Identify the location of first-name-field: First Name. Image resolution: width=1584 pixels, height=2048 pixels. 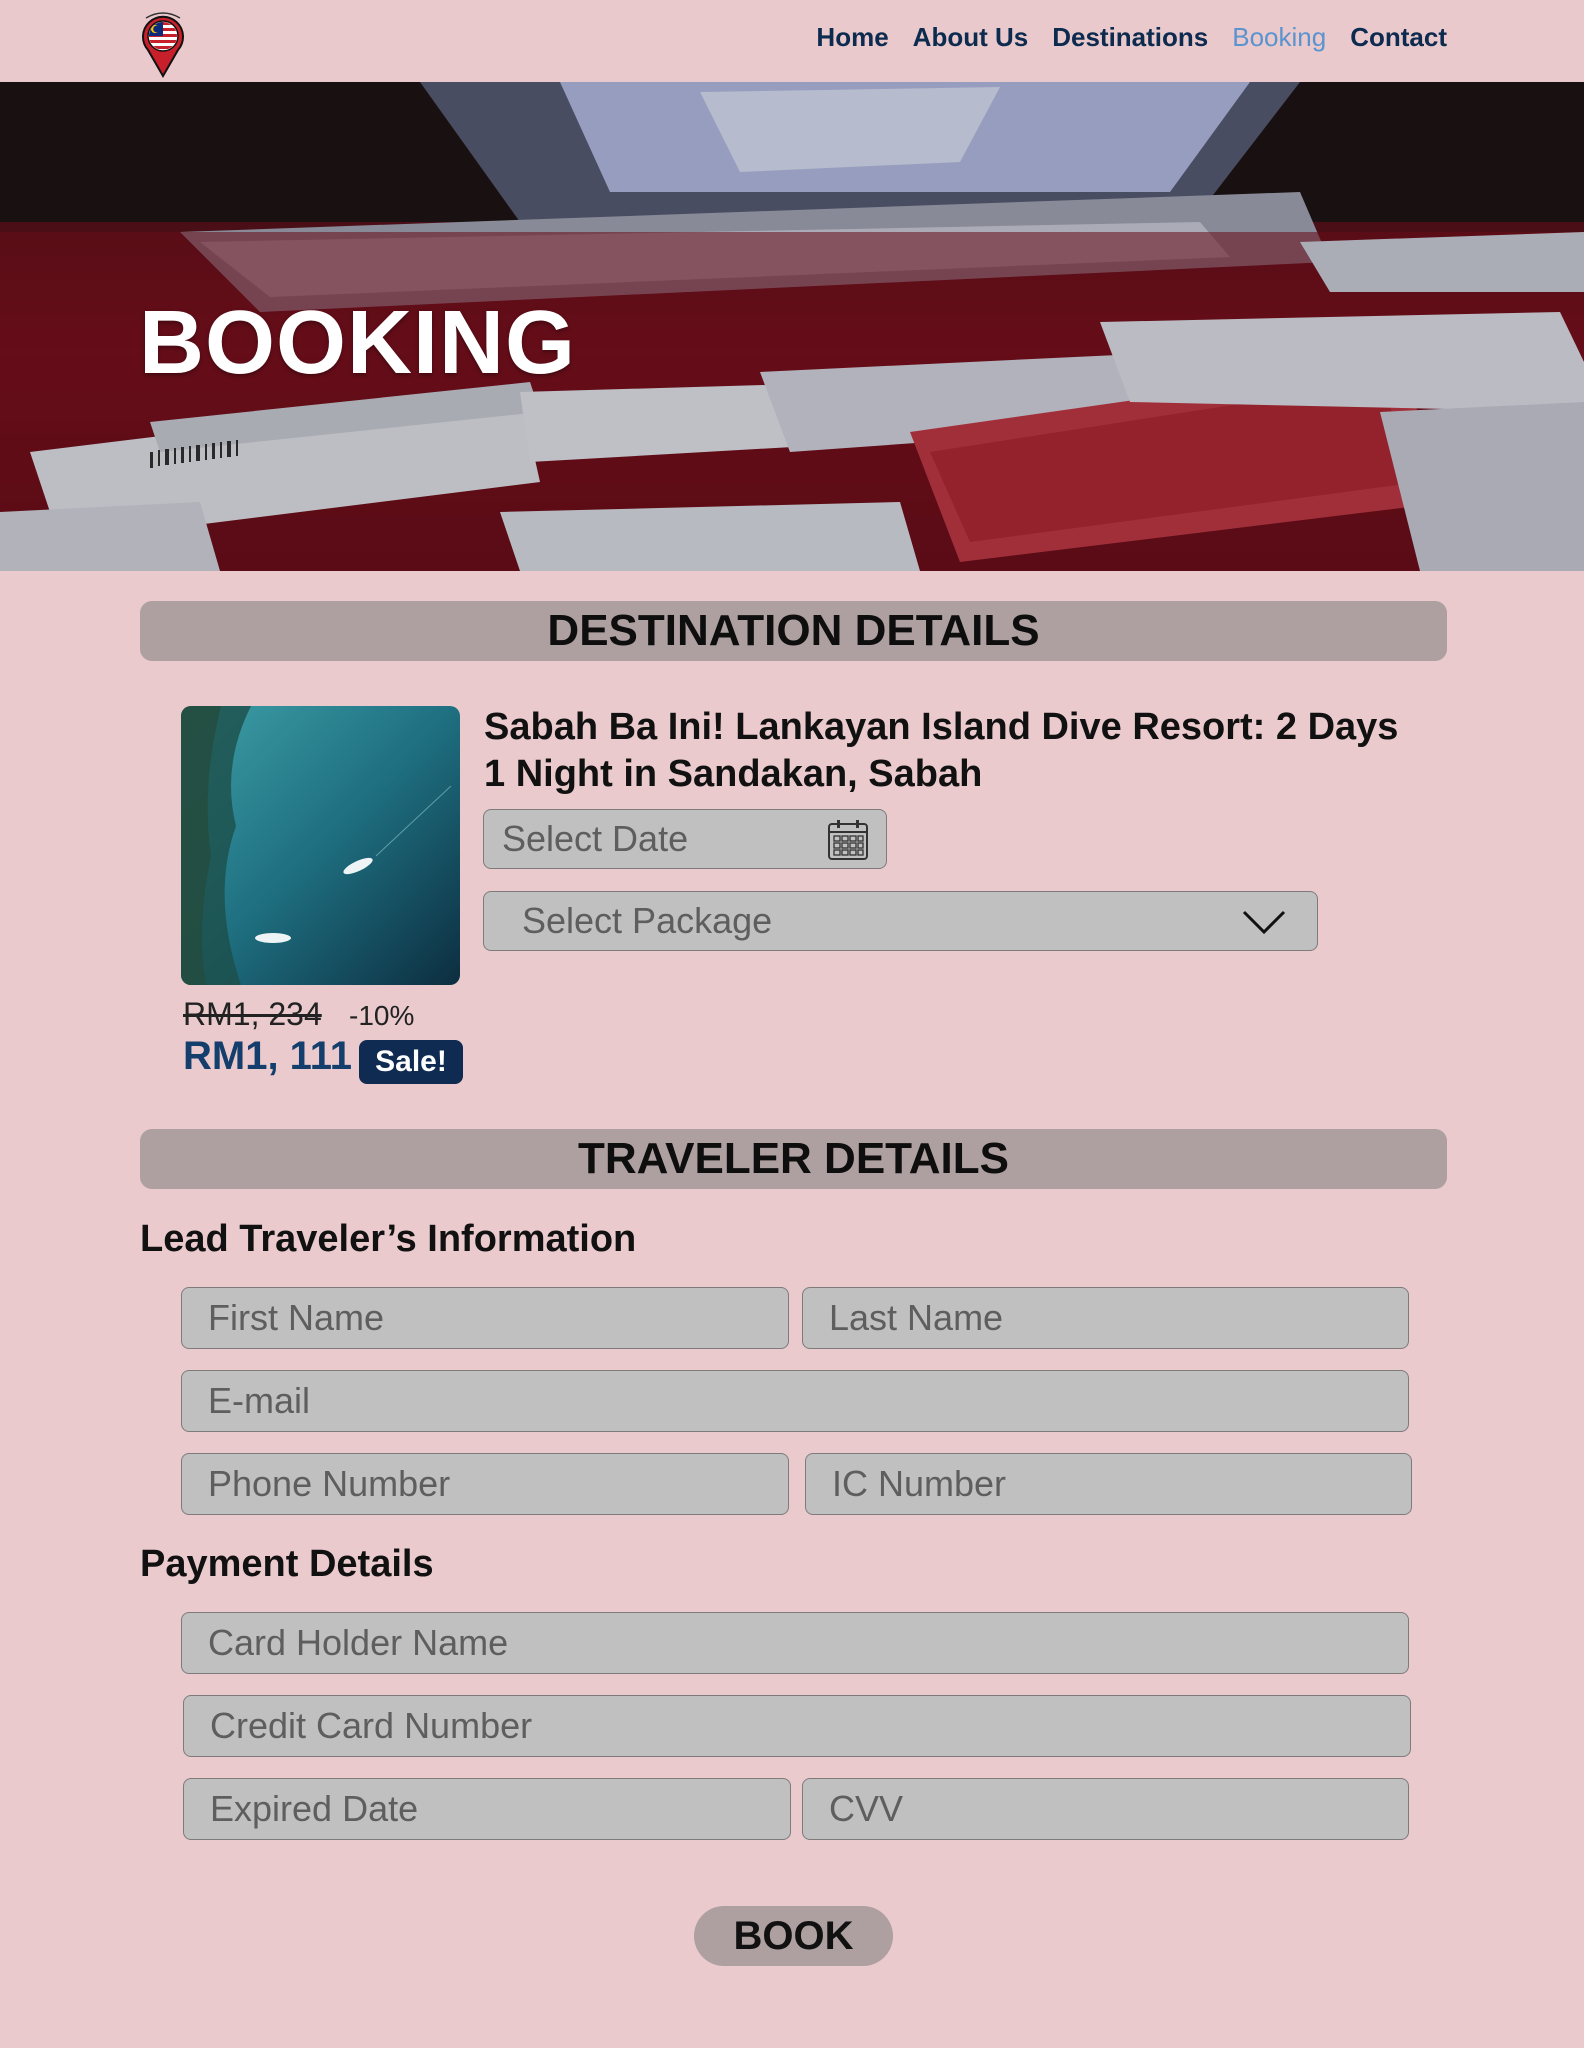
(485, 1318).